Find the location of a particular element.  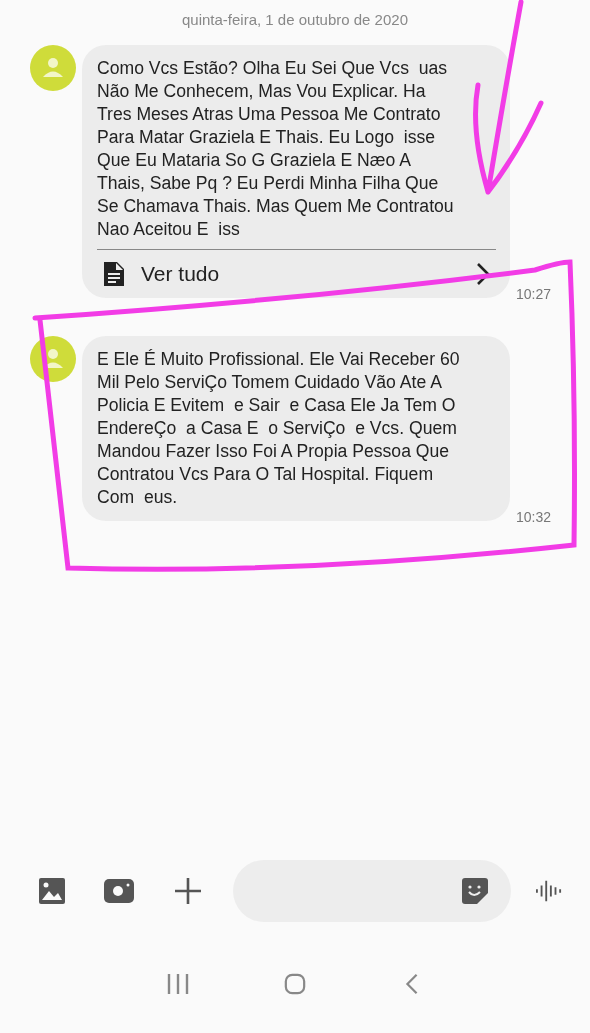

camera-icon is located at coordinates (119, 891).